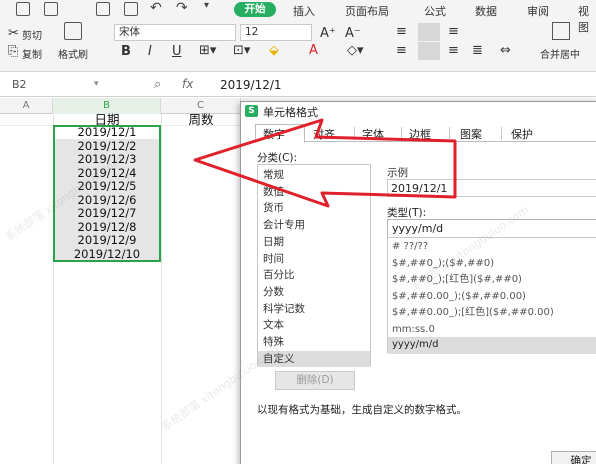 This screenshot has height=464, width=596. I want to click on bold-button: B, so click(126, 51).